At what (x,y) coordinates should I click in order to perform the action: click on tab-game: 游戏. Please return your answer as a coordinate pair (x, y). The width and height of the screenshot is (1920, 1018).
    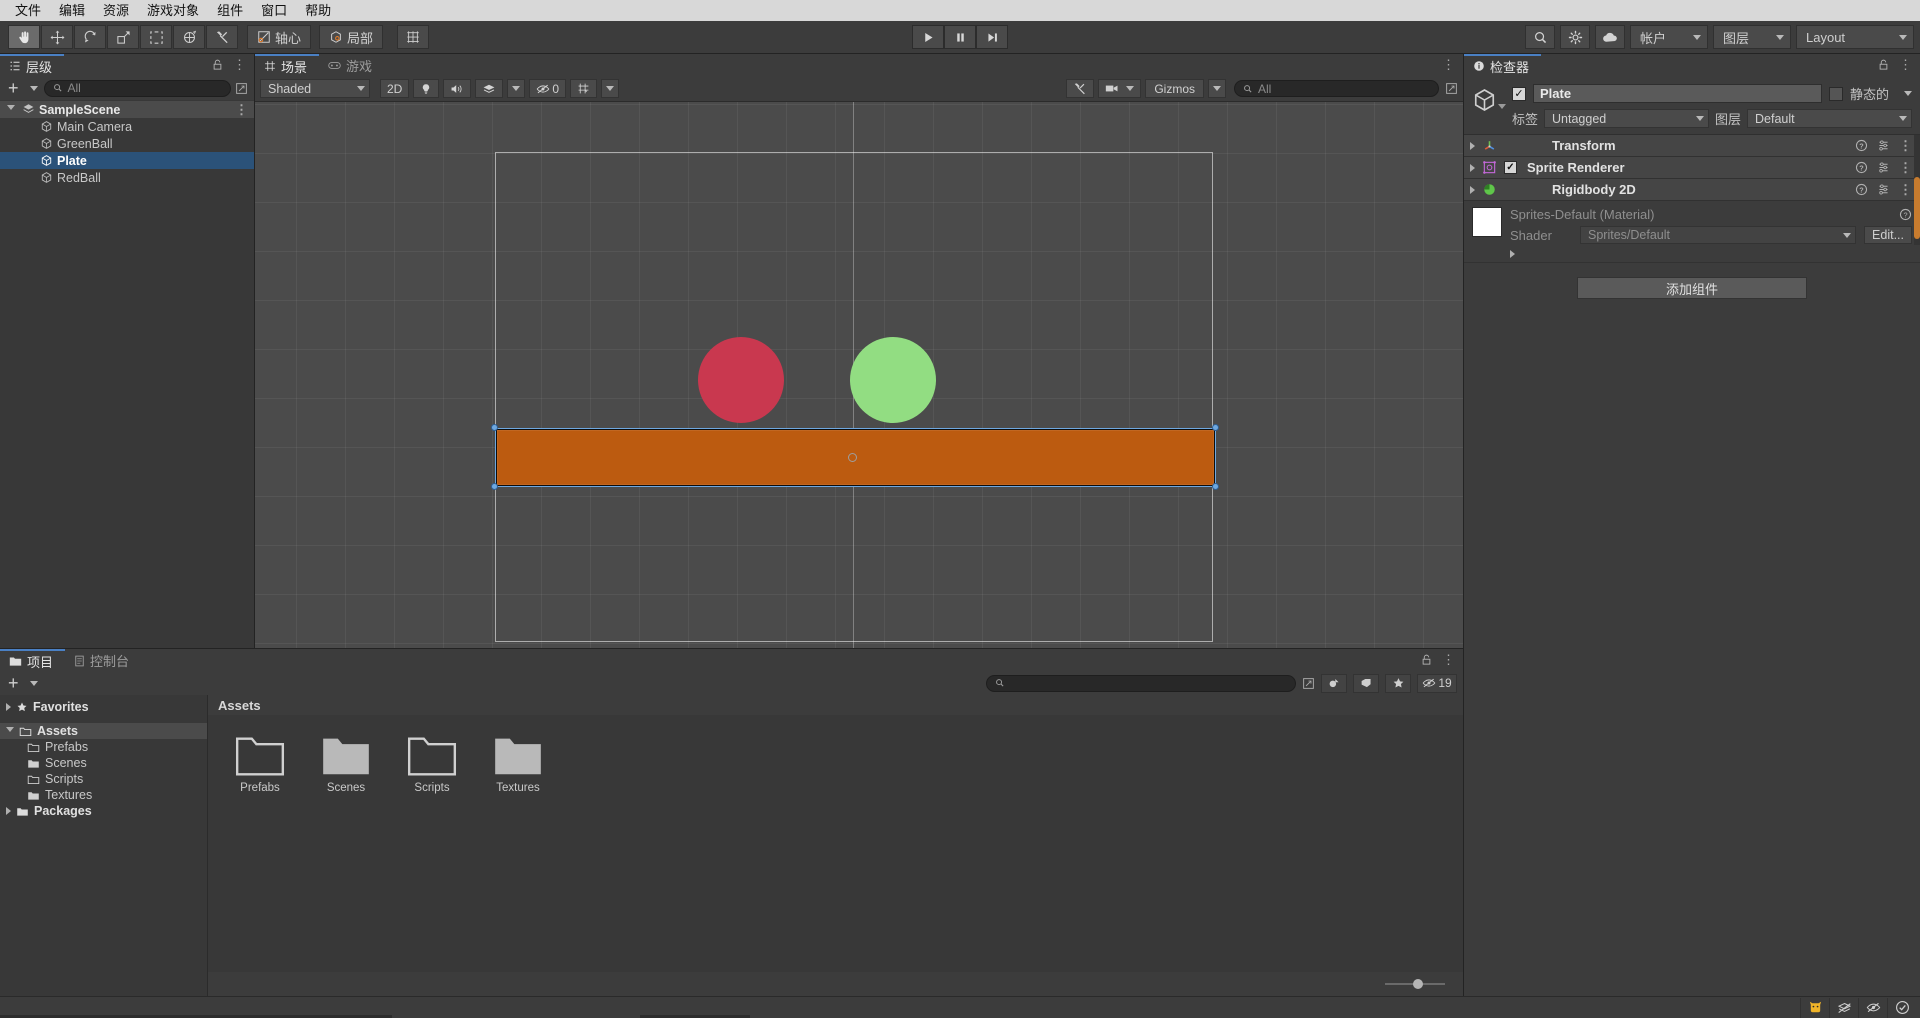
    Looking at the image, I should click on (352, 65).